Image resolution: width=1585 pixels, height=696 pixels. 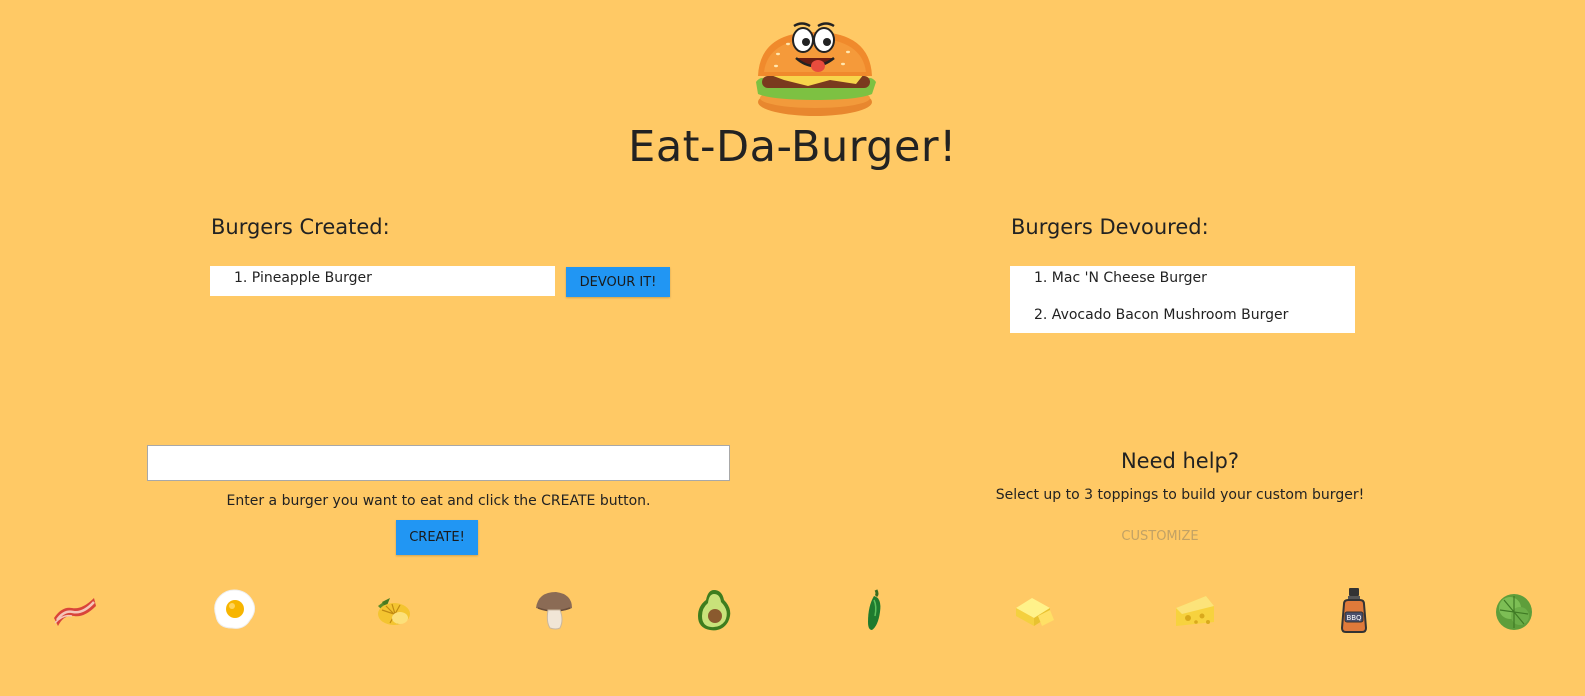 I want to click on butter-icon, so click(x=1034, y=610).